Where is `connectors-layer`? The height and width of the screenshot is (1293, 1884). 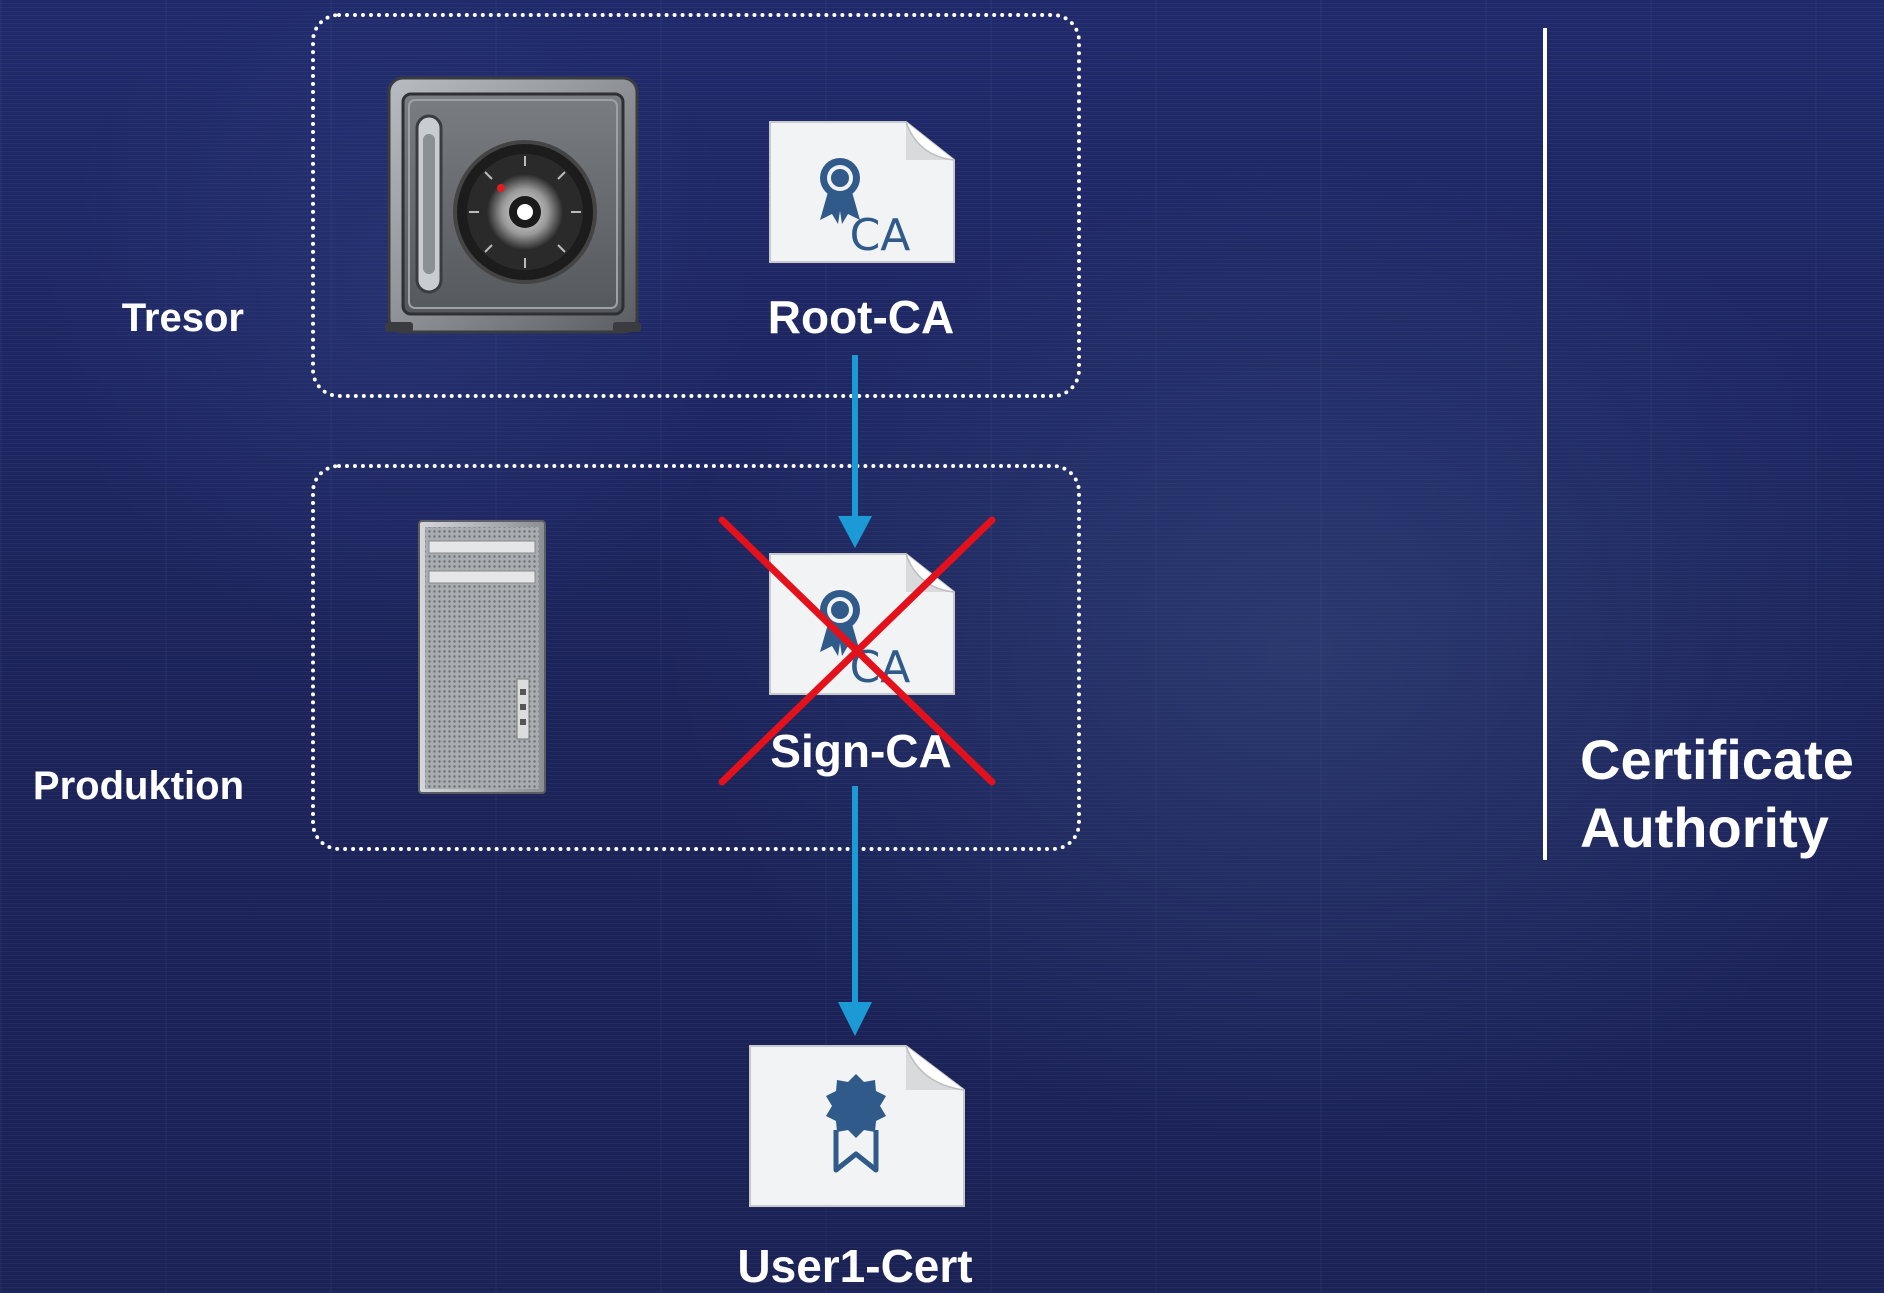 connectors-layer is located at coordinates (857, 695).